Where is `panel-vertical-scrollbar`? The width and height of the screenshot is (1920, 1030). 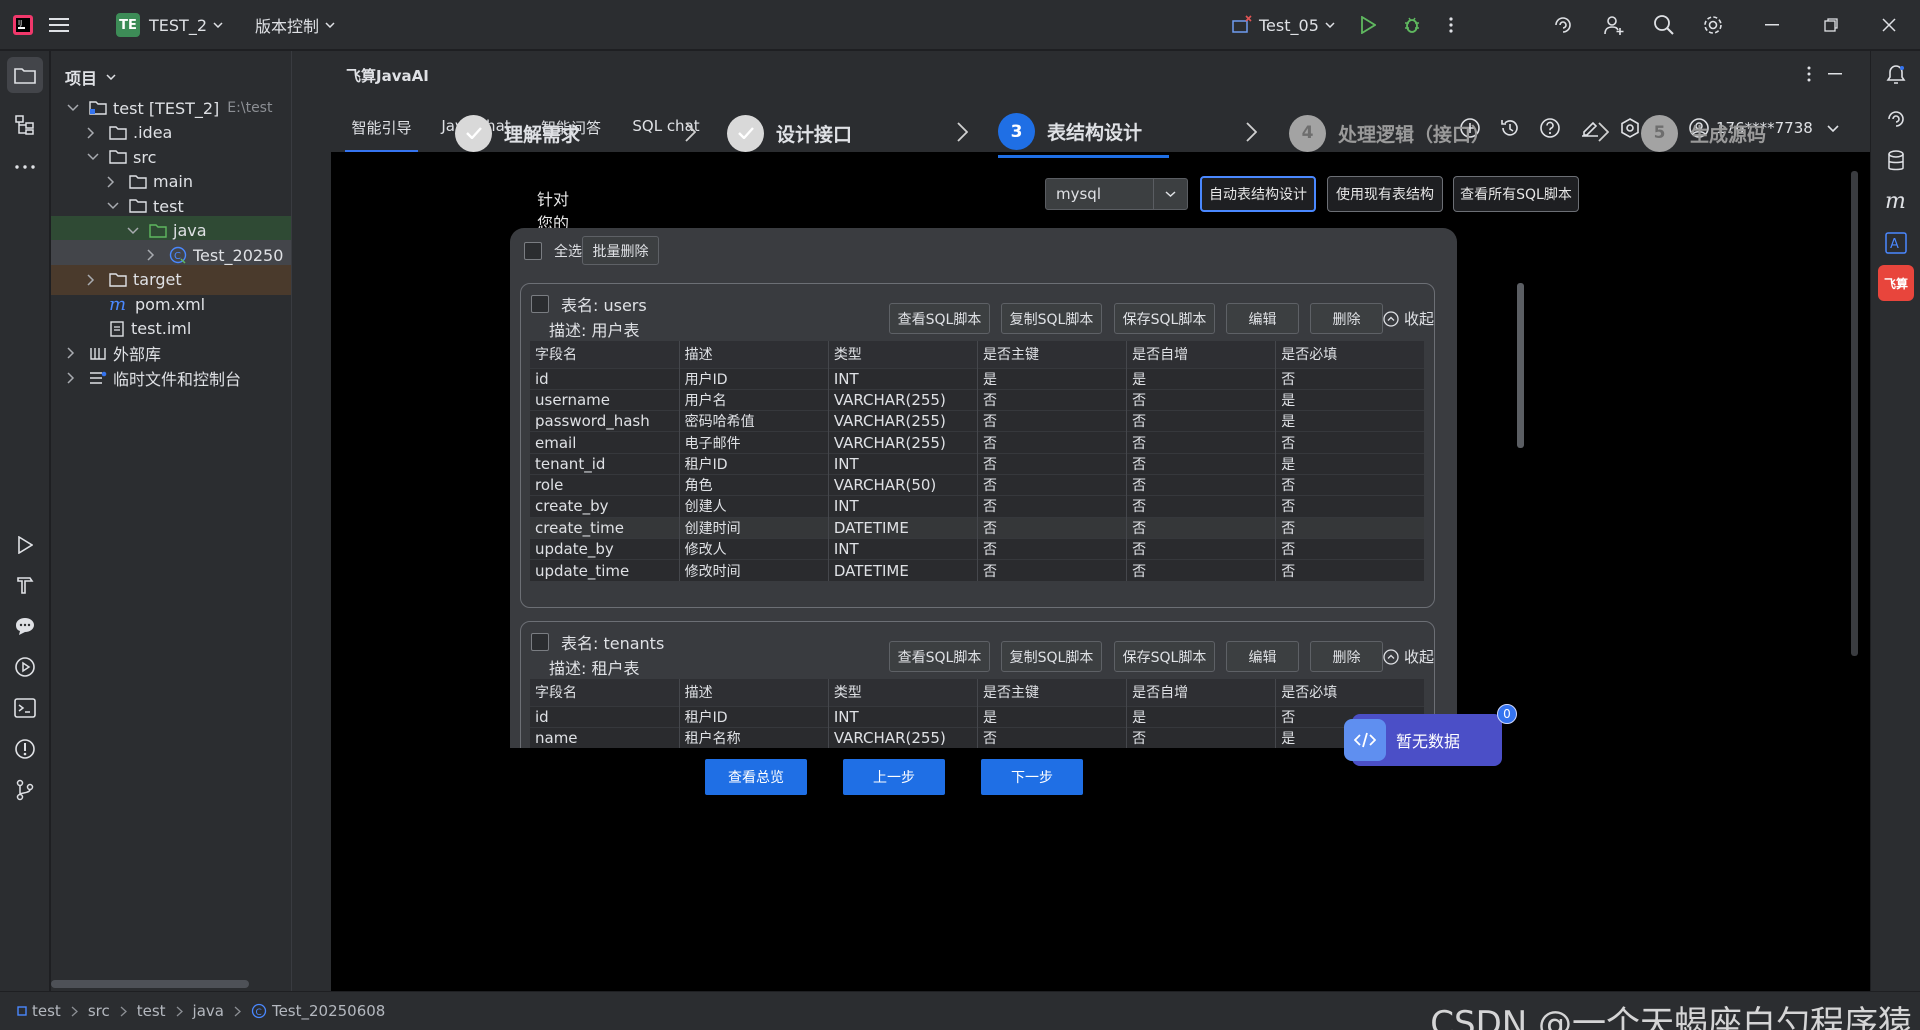 panel-vertical-scrollbar is located at coordinates (1854, 413).